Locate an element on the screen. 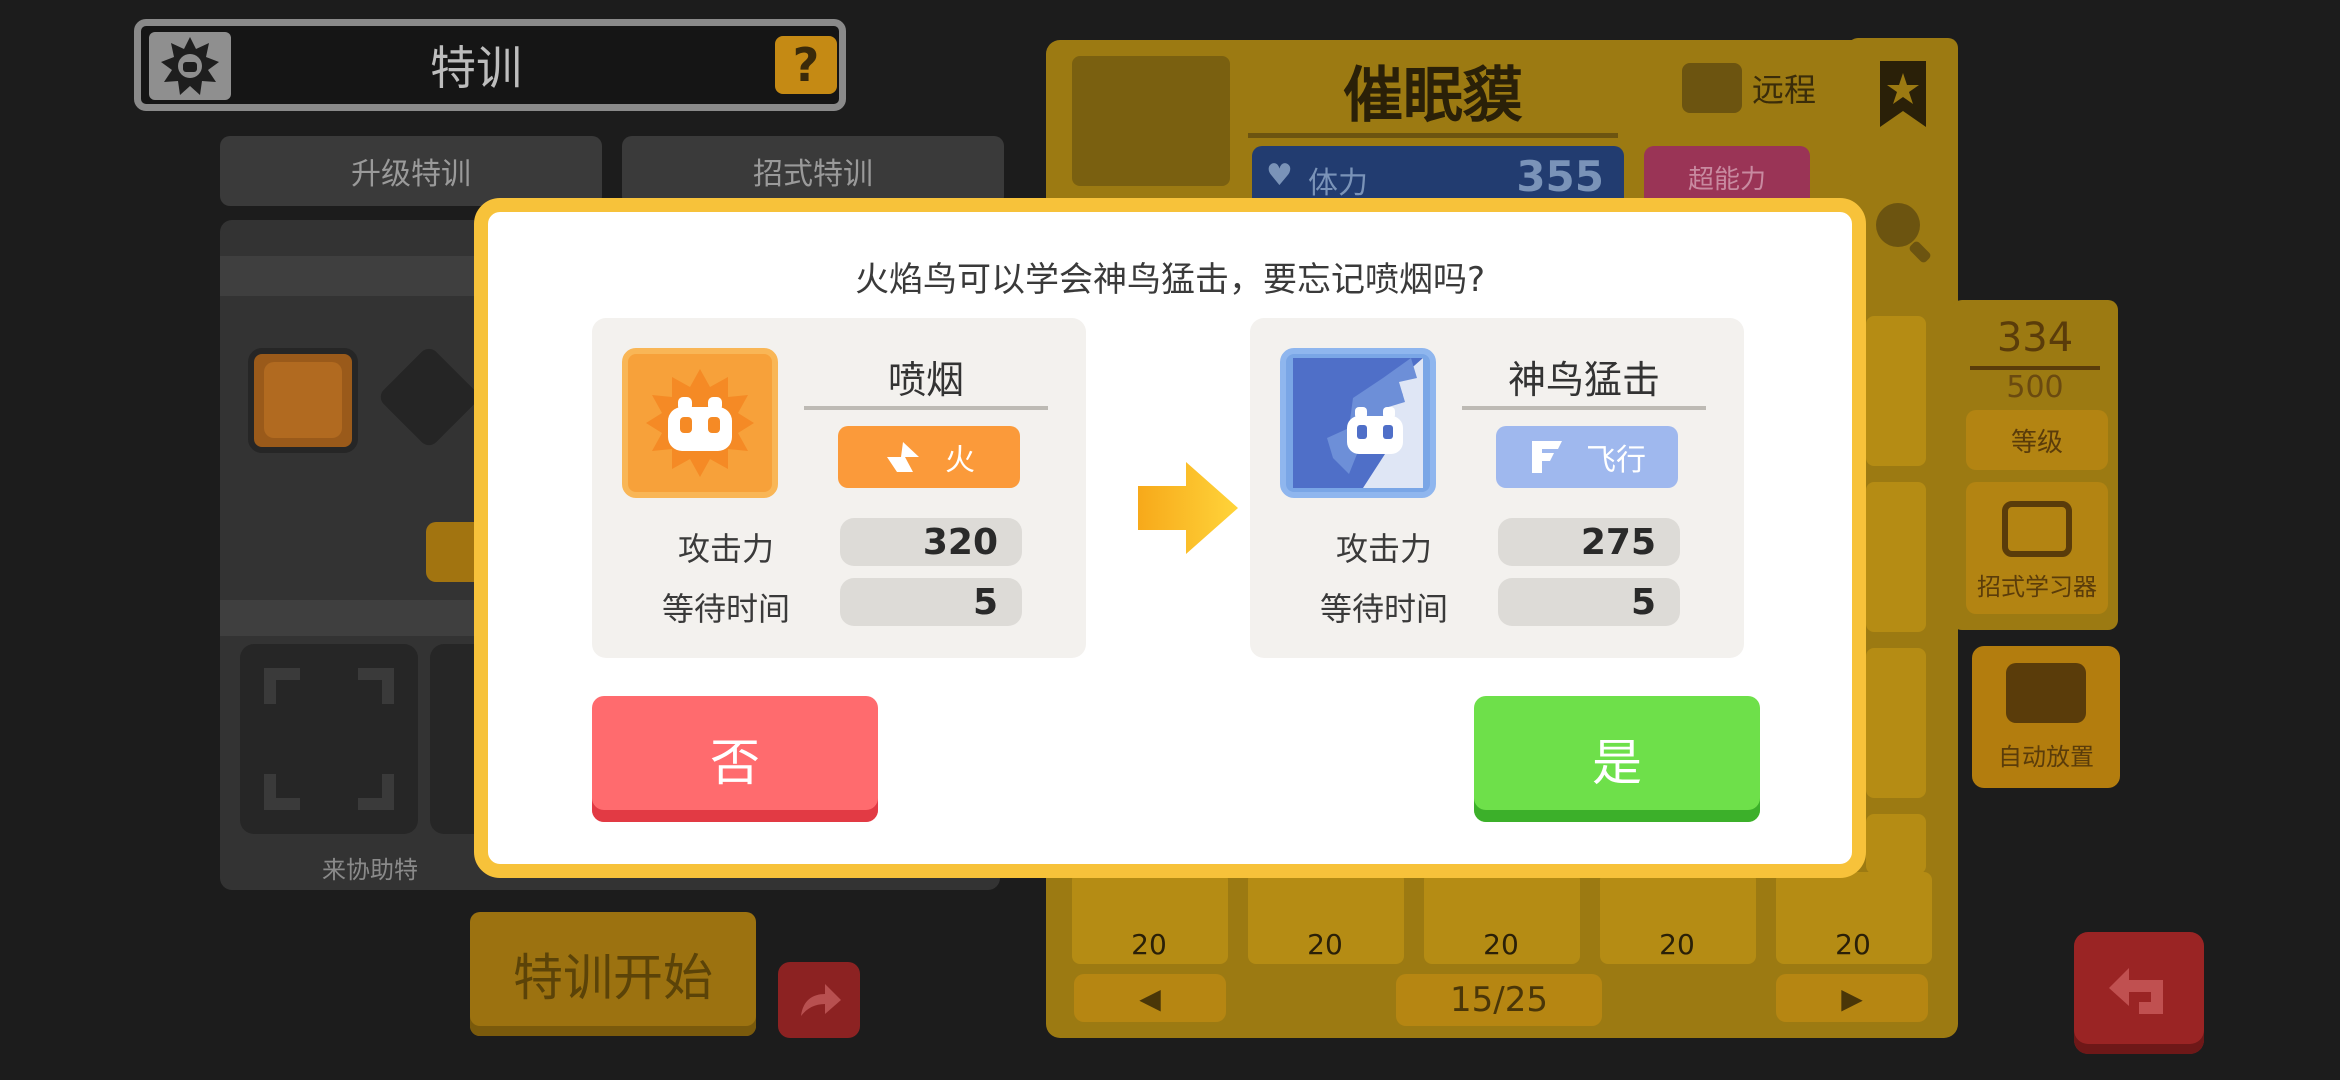 This screenshot has width=2340, height=1080. move-learner-label: 招式学习器 is located at coordinates (2037, 587).